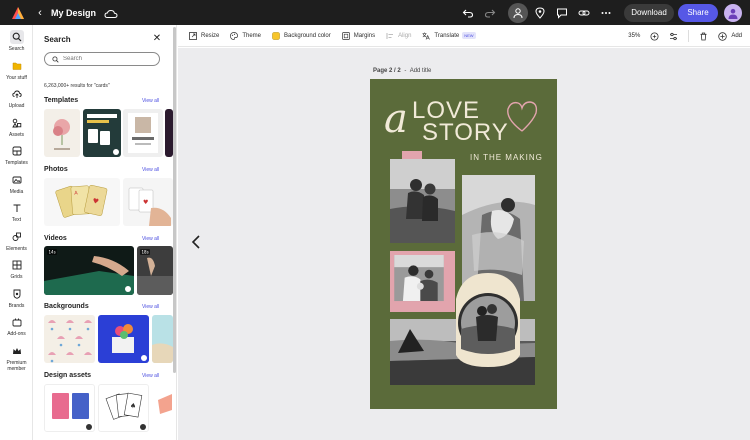 The image size is (750, 440). Describe the element at coordinates (634, 36) in the screenshot. I see `zoom-level: 35%` at that location.